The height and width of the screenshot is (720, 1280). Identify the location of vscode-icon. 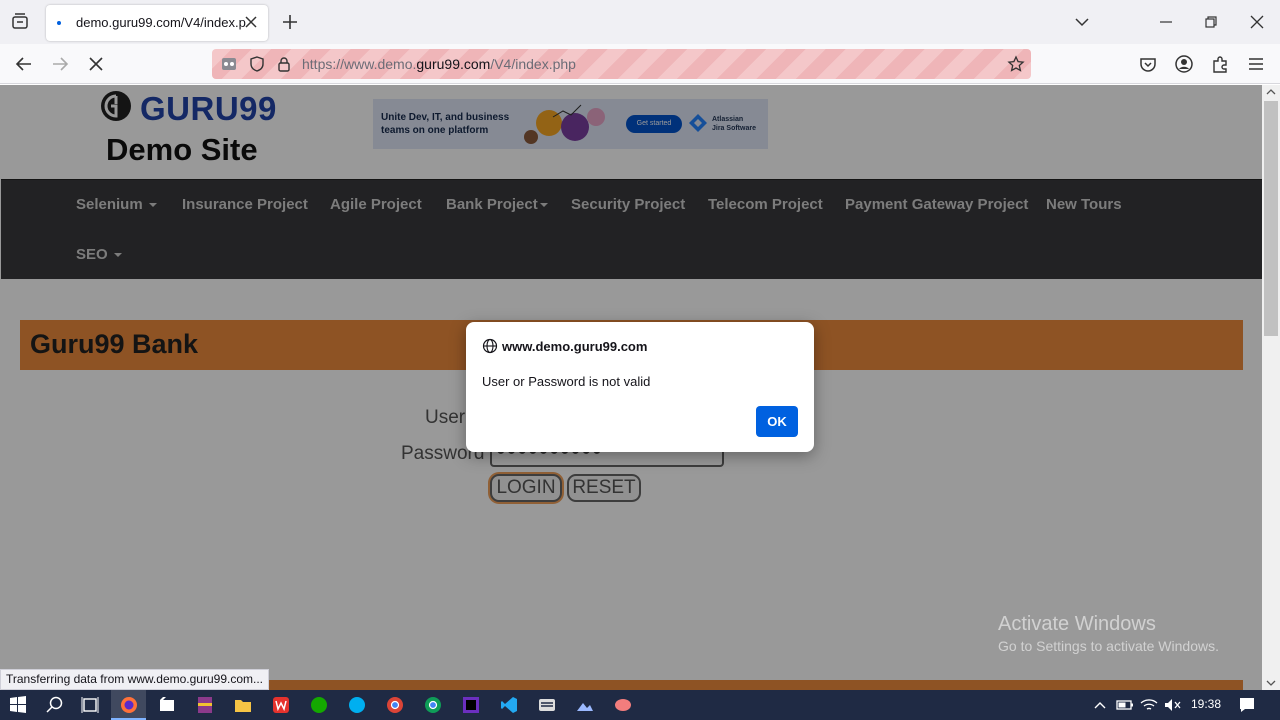
(509, 705).